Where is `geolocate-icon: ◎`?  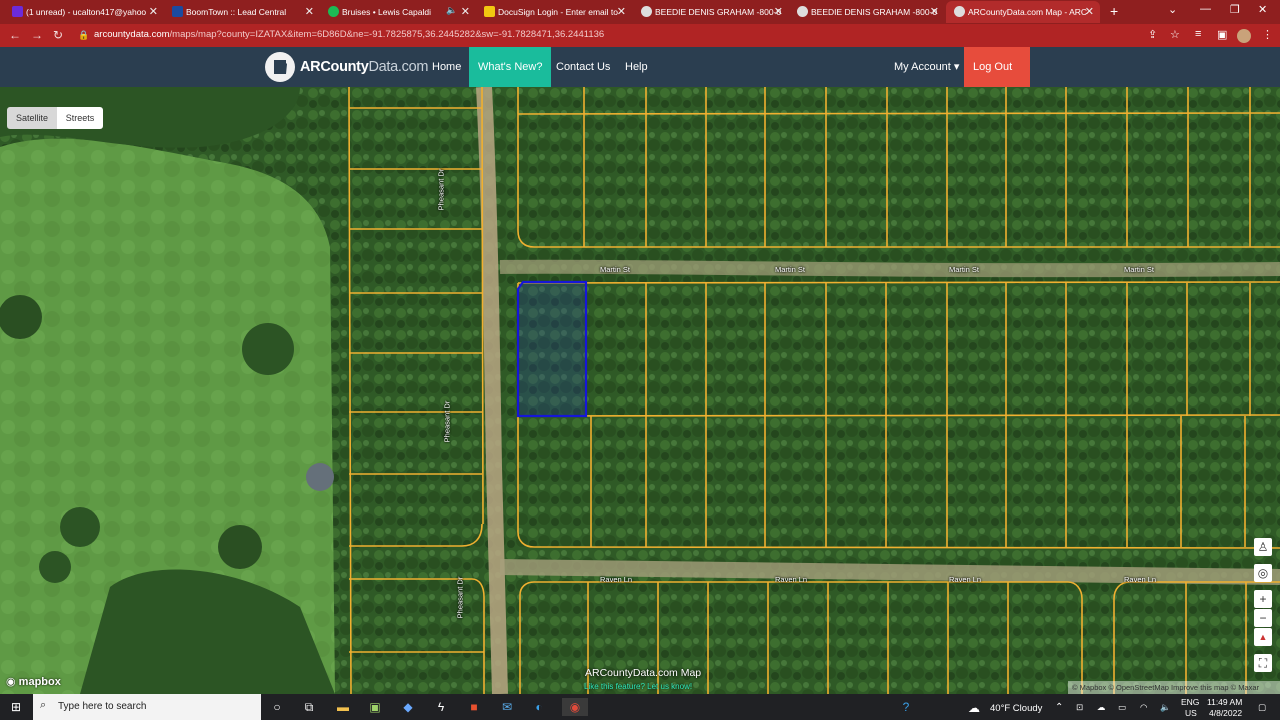 geolocate-icon: ◎ is located at coordinates (1263, 573).